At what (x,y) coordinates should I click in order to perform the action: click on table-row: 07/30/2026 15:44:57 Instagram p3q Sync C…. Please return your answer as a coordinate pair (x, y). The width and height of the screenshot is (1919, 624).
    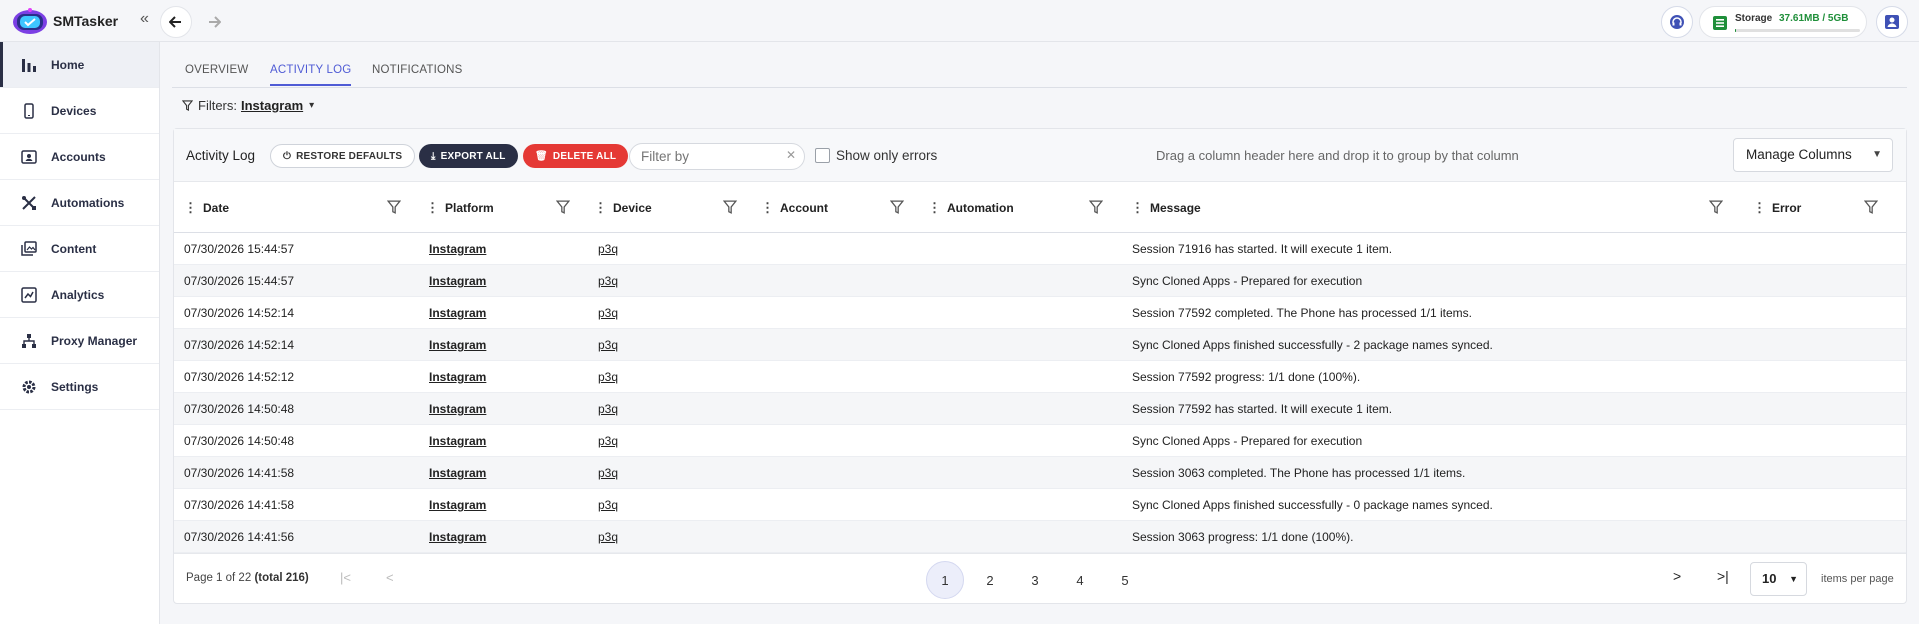
    Looking at the image, I should click on (1040, 281).